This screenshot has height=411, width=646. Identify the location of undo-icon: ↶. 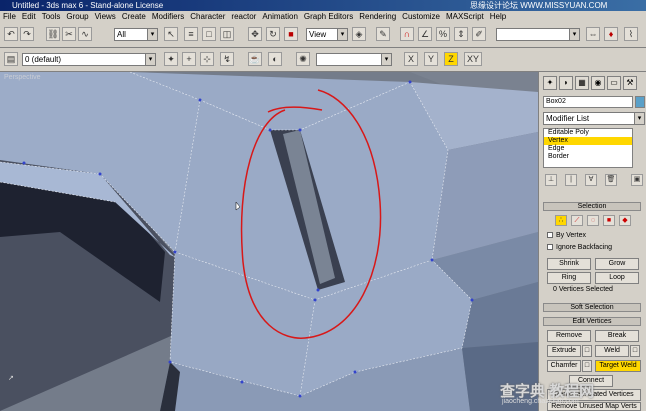
(11, 34).